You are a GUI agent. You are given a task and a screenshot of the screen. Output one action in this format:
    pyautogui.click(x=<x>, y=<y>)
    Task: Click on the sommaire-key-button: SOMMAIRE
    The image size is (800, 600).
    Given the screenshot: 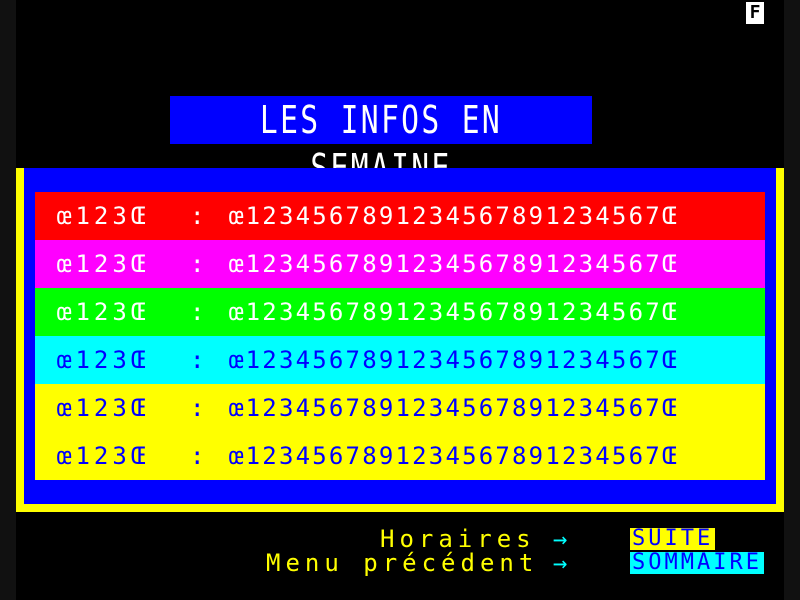 What is the action you would take?
    pyautogui.click(x=697, y=563)
    